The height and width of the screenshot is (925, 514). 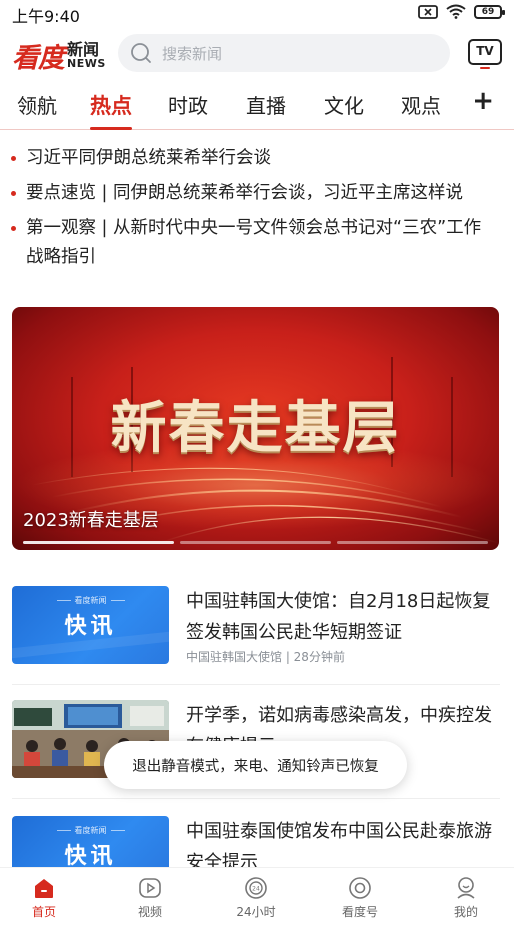 I want to click on banner-caption: 2023新春走基层, so click(x=91, y=520).